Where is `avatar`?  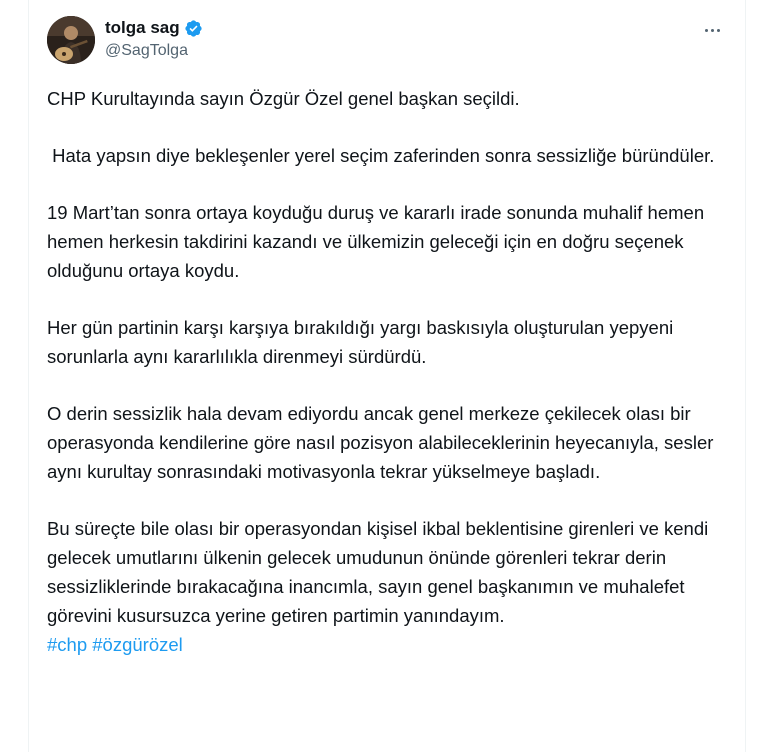 avatar is located at coordinates (71, 40).